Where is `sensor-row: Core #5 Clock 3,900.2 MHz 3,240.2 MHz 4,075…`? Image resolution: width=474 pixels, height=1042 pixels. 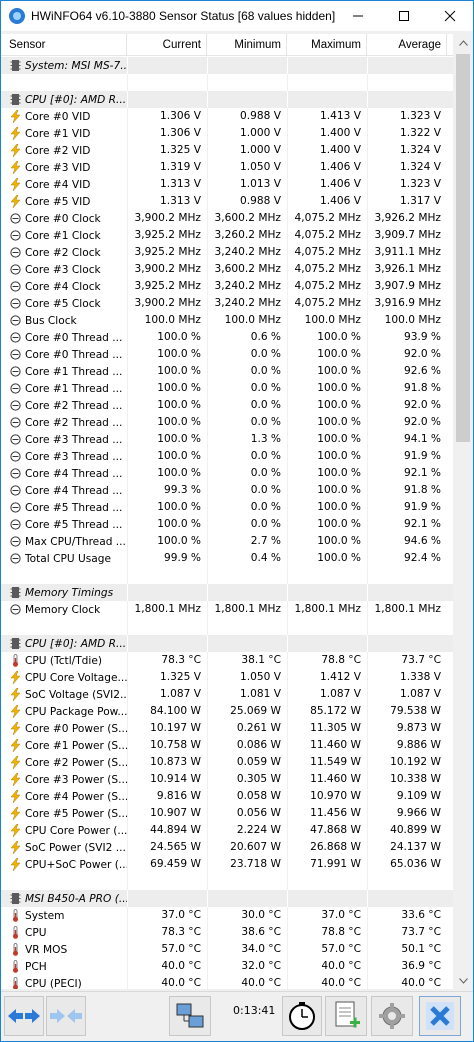
sensor-row: Core #5 Clock 3,900.2 MHz 3,240.2 MHz 4,075… is located at coordinates (227, 303).